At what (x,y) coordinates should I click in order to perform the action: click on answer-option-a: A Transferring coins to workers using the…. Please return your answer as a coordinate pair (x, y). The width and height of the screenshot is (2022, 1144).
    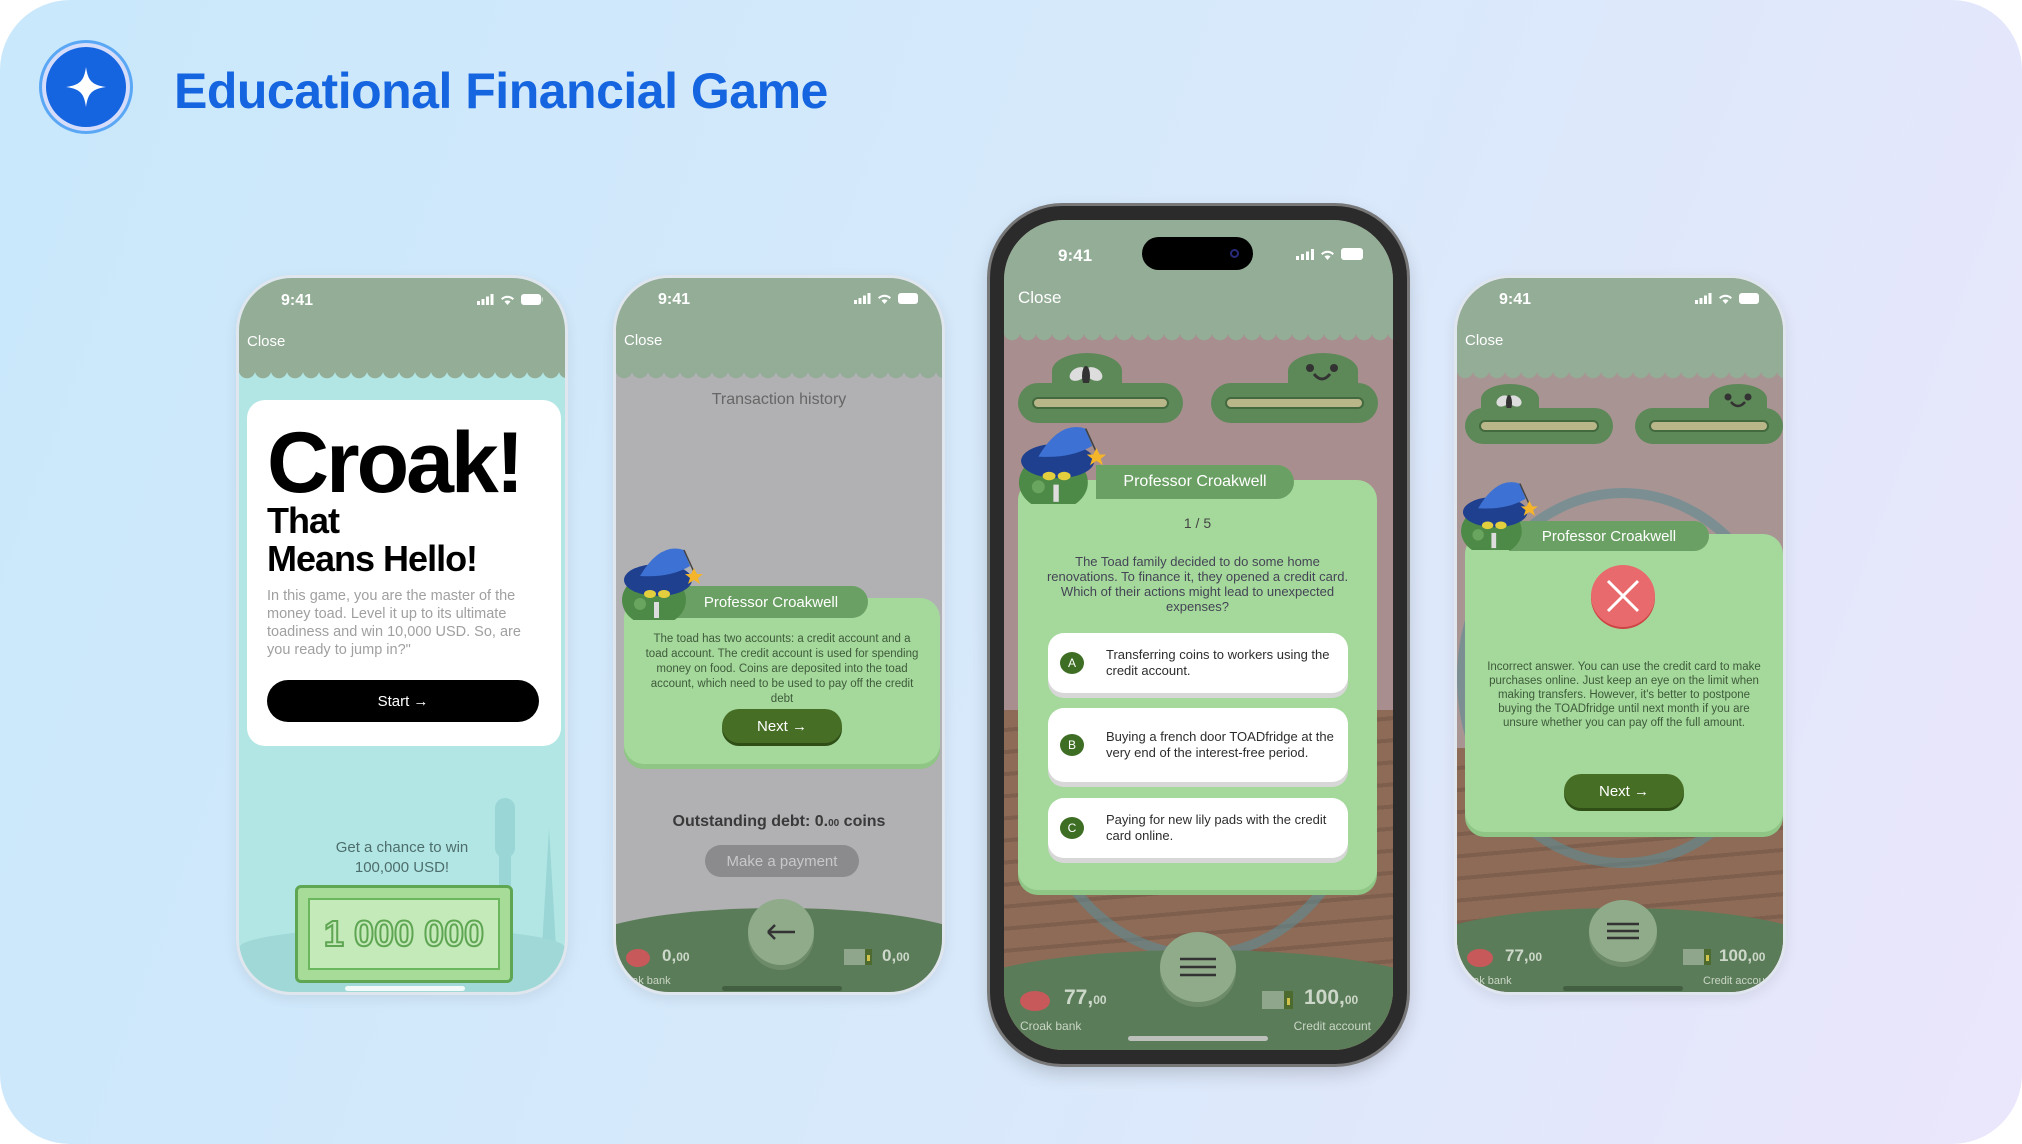
    Looking at the image, I should click on (1198, 663).